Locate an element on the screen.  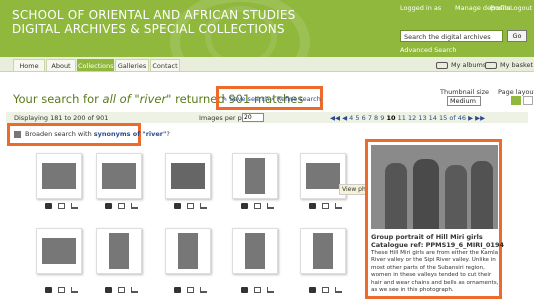
search-input: Search the digital archives is located at coordinates (451, 36).